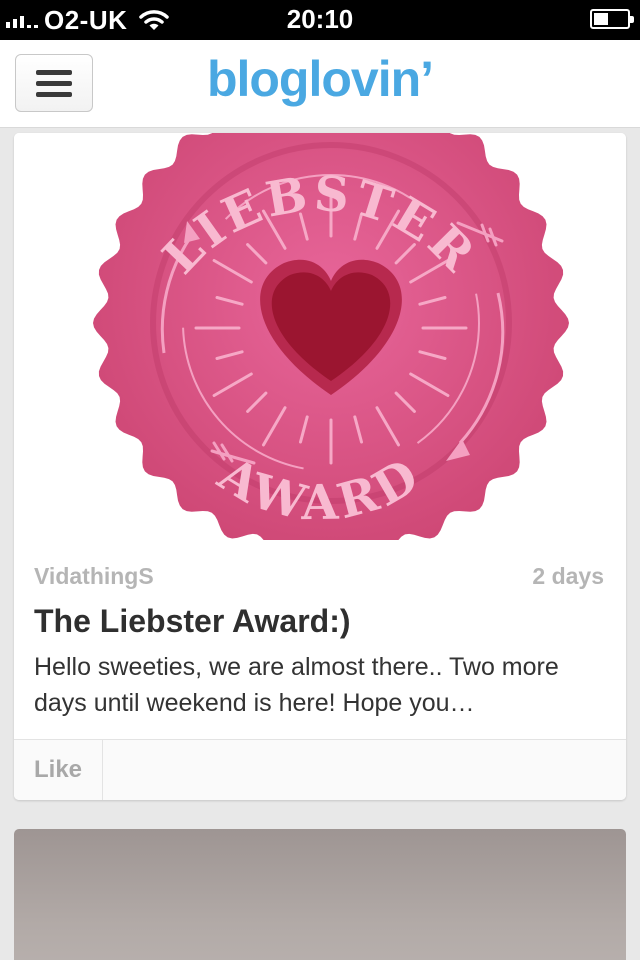 The width and height of the screenshot is (640, 960). I want to click on nav-bar: bloglovin’, so click(320, 84).